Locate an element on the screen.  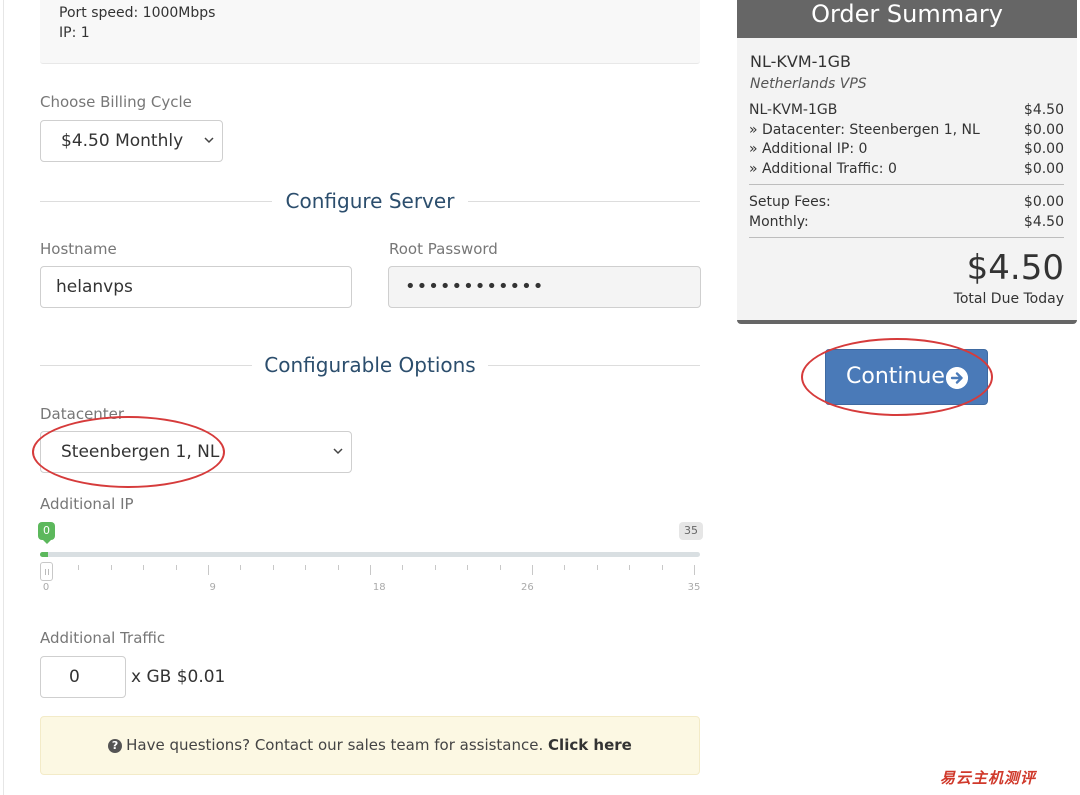
configure-server-title: Configure Server is located at coordinates (370, 201).